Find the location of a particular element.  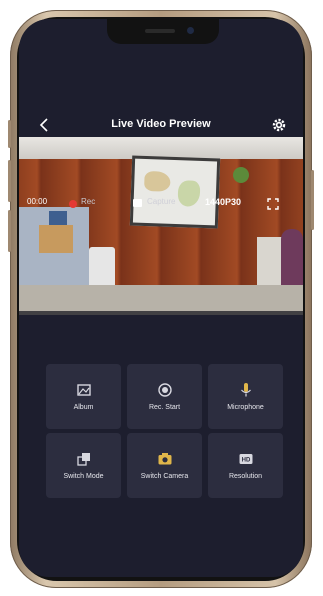

album-icon is located at coordinates (83, 390).